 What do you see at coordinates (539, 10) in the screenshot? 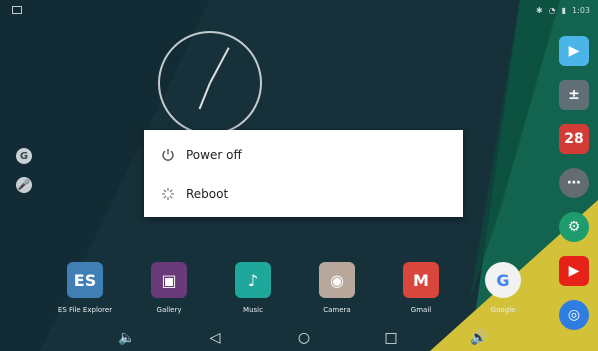
I see `bluetooth-icon: ✱` at bounding box center [539, 10].